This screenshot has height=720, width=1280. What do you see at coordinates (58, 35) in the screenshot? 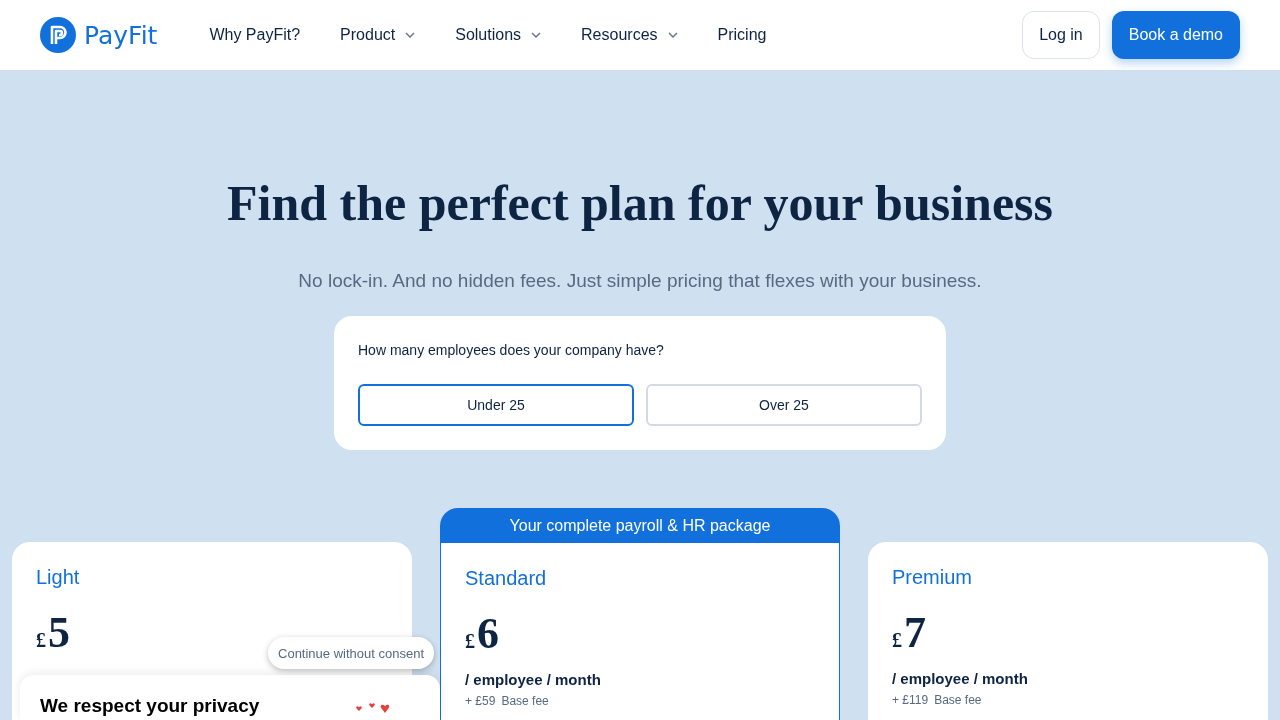
I see `logo-icon` at bounding box center [58, 35].